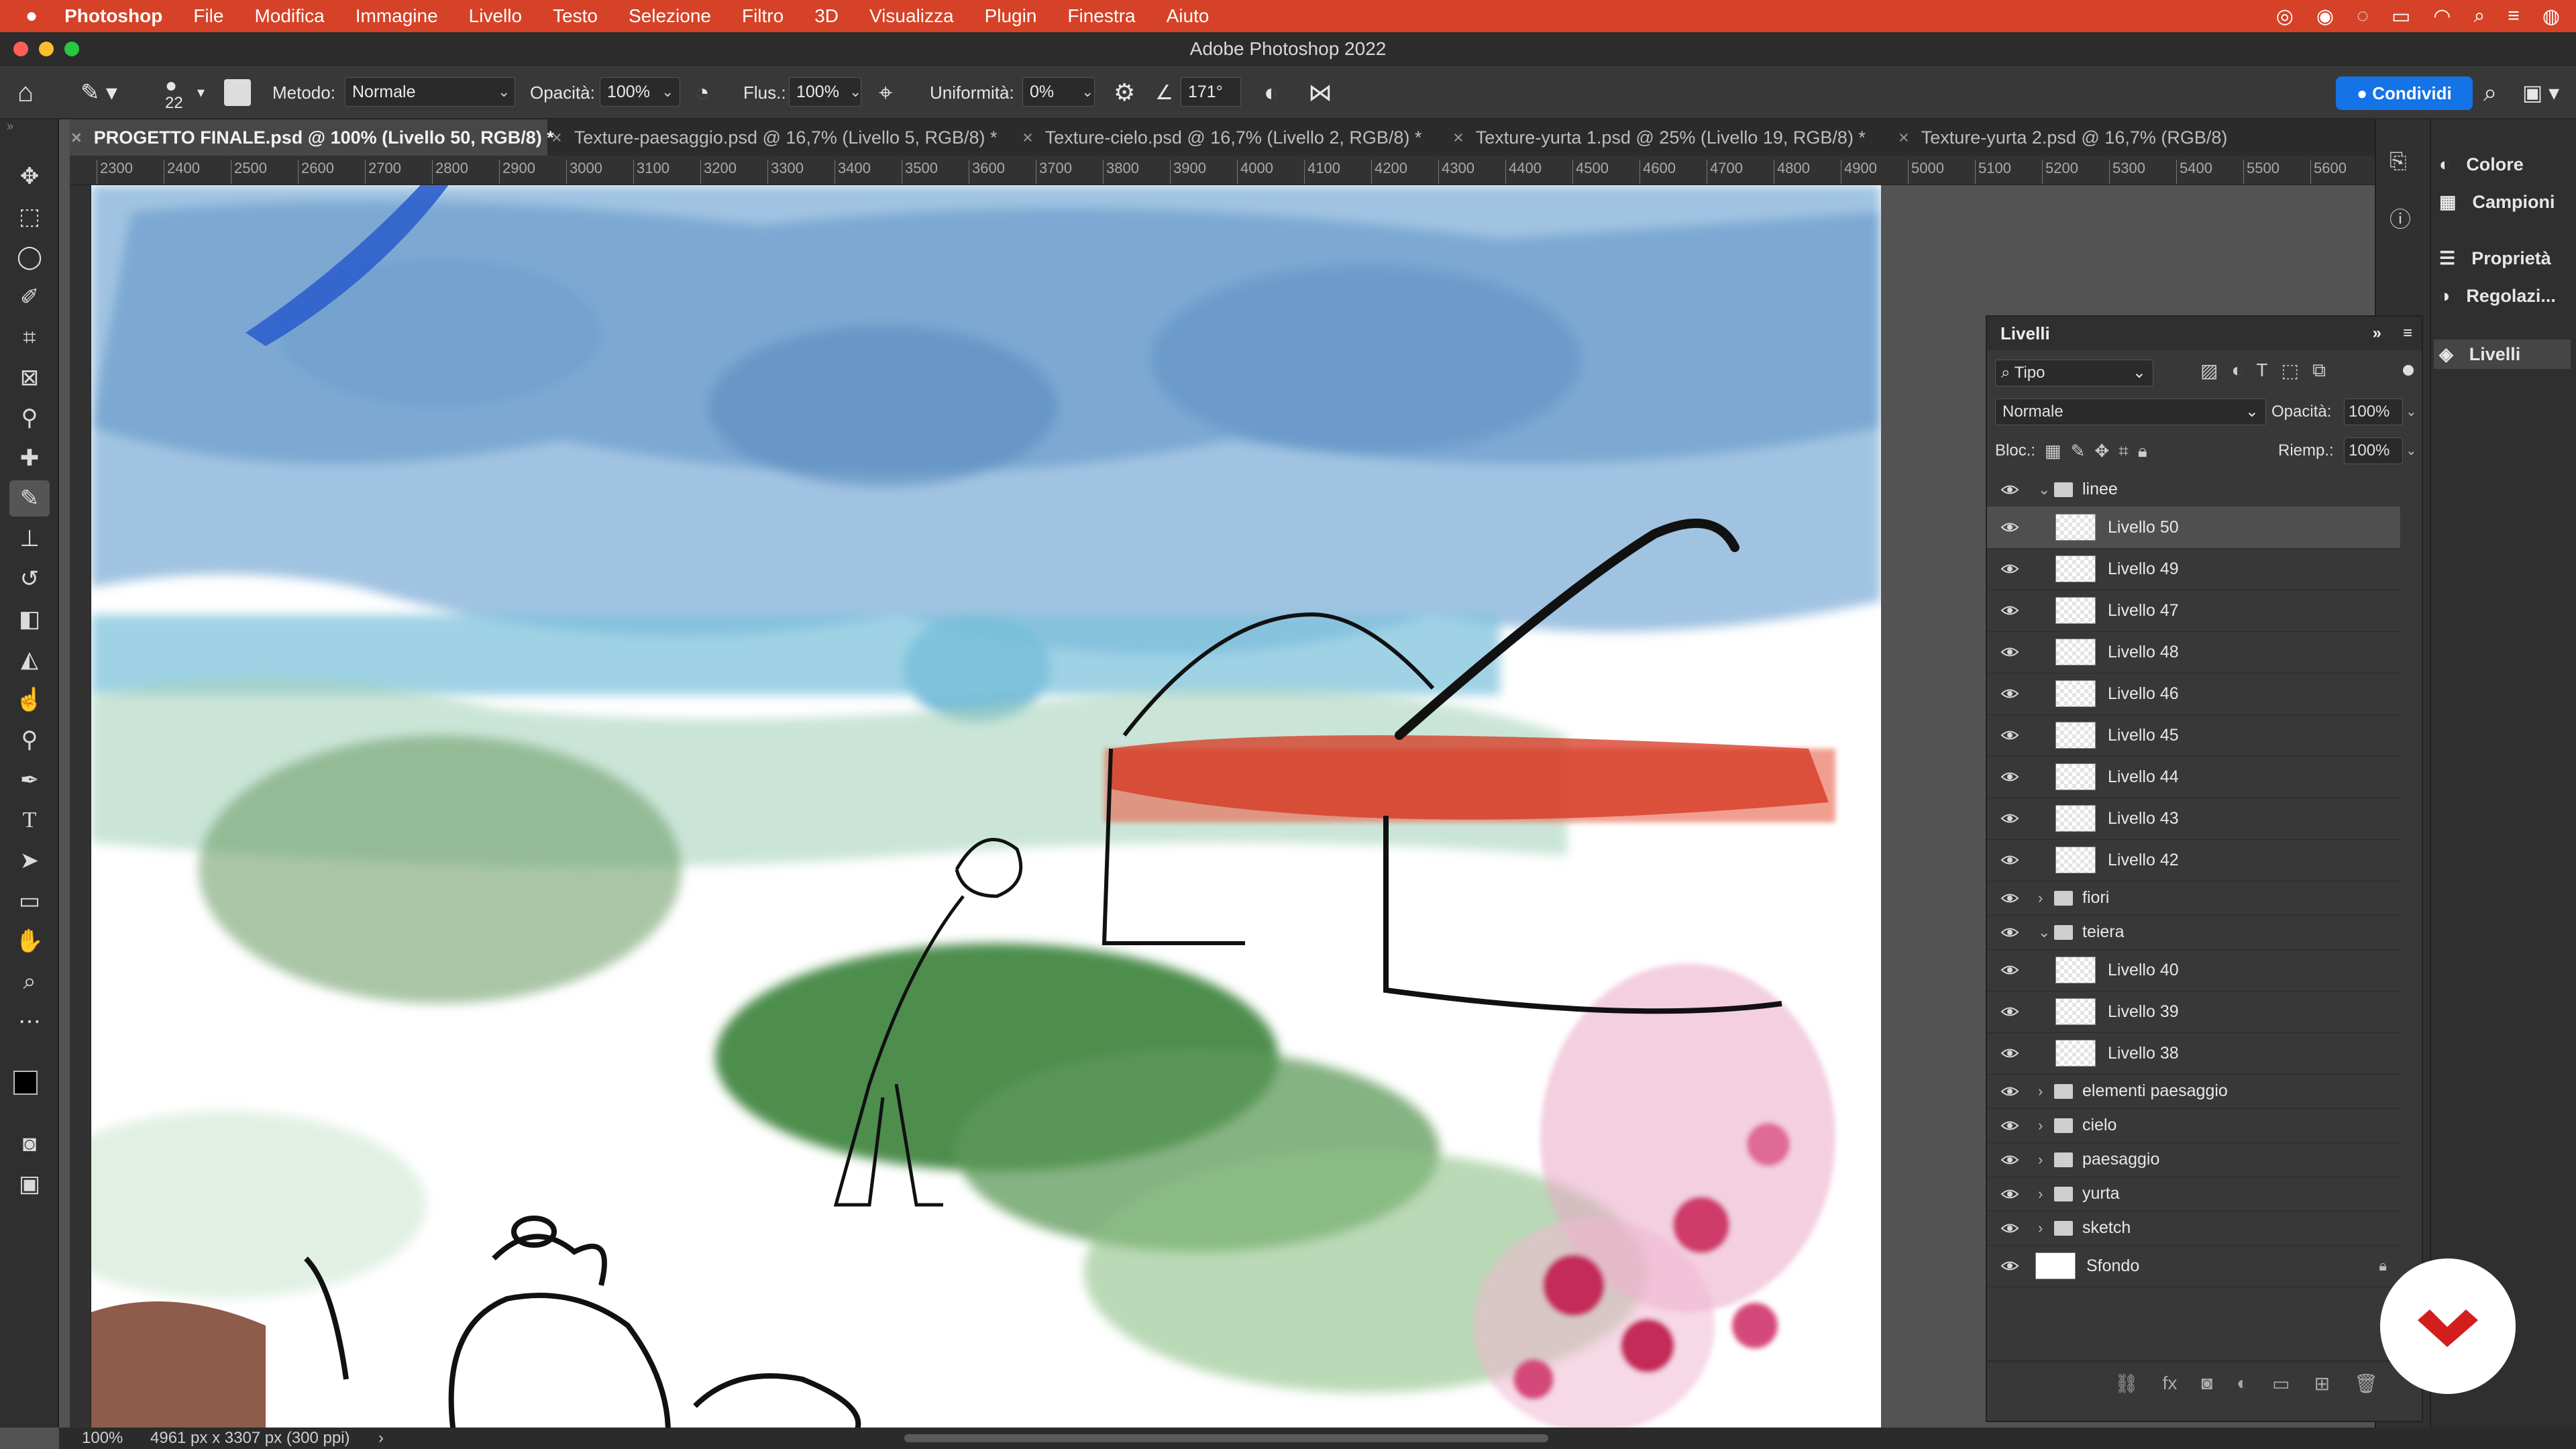 The image size is (2576, 1449). I want to click on layer-group-row: › elementi paesaggio, so click(2193, 1091).